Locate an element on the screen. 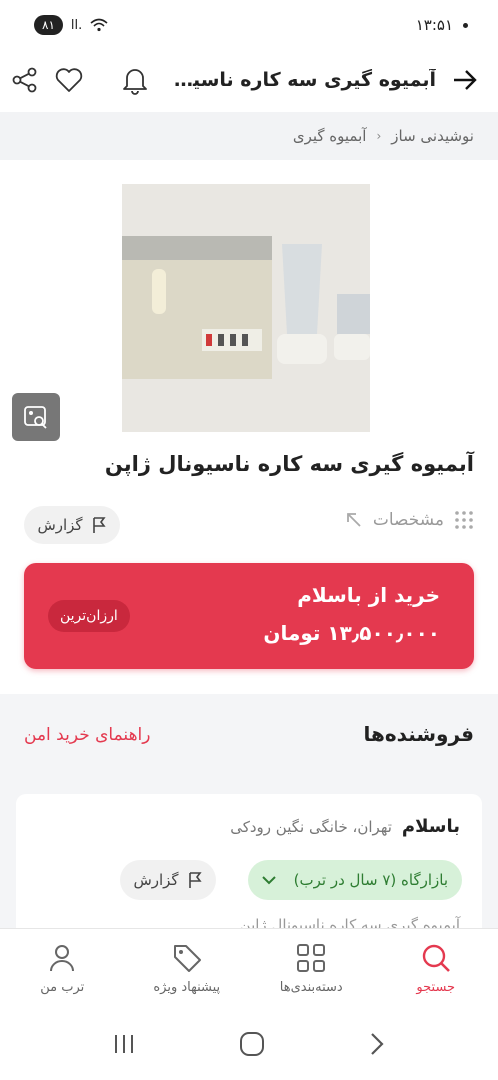 This screenshot has width=498, height=1080. specs-label: مشخصات is located at coordinates (408, 520).